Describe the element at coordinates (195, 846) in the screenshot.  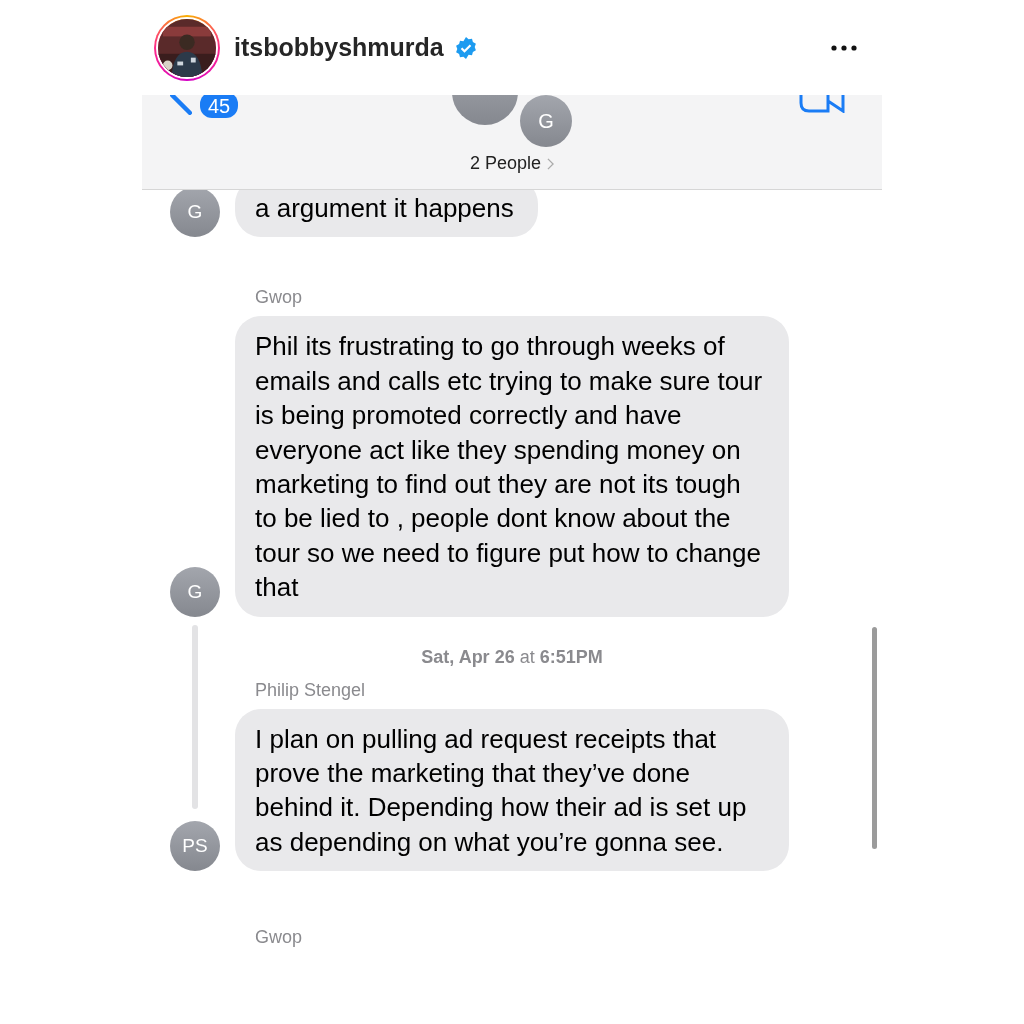
I see `avatar: PS` at that location.